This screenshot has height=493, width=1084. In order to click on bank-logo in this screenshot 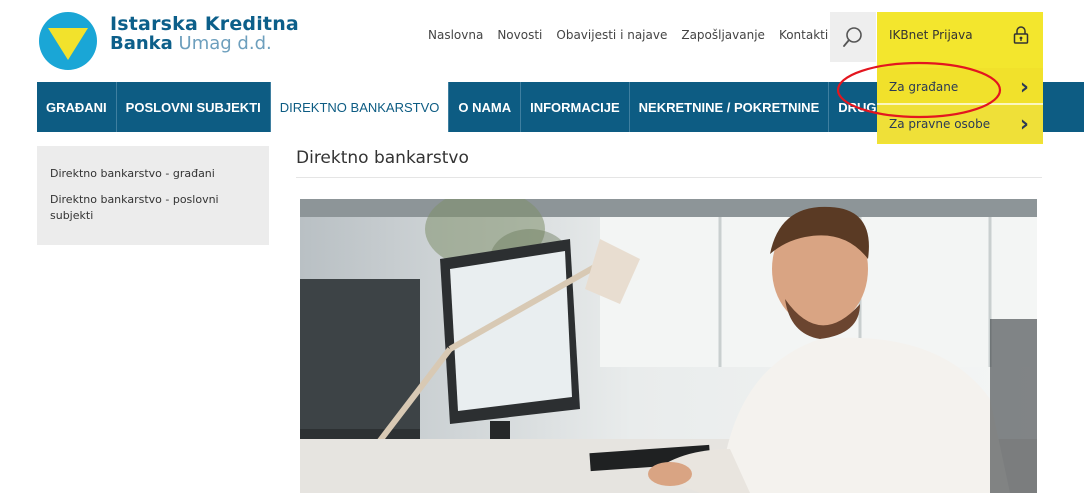, I will do `click(68, 41)`.